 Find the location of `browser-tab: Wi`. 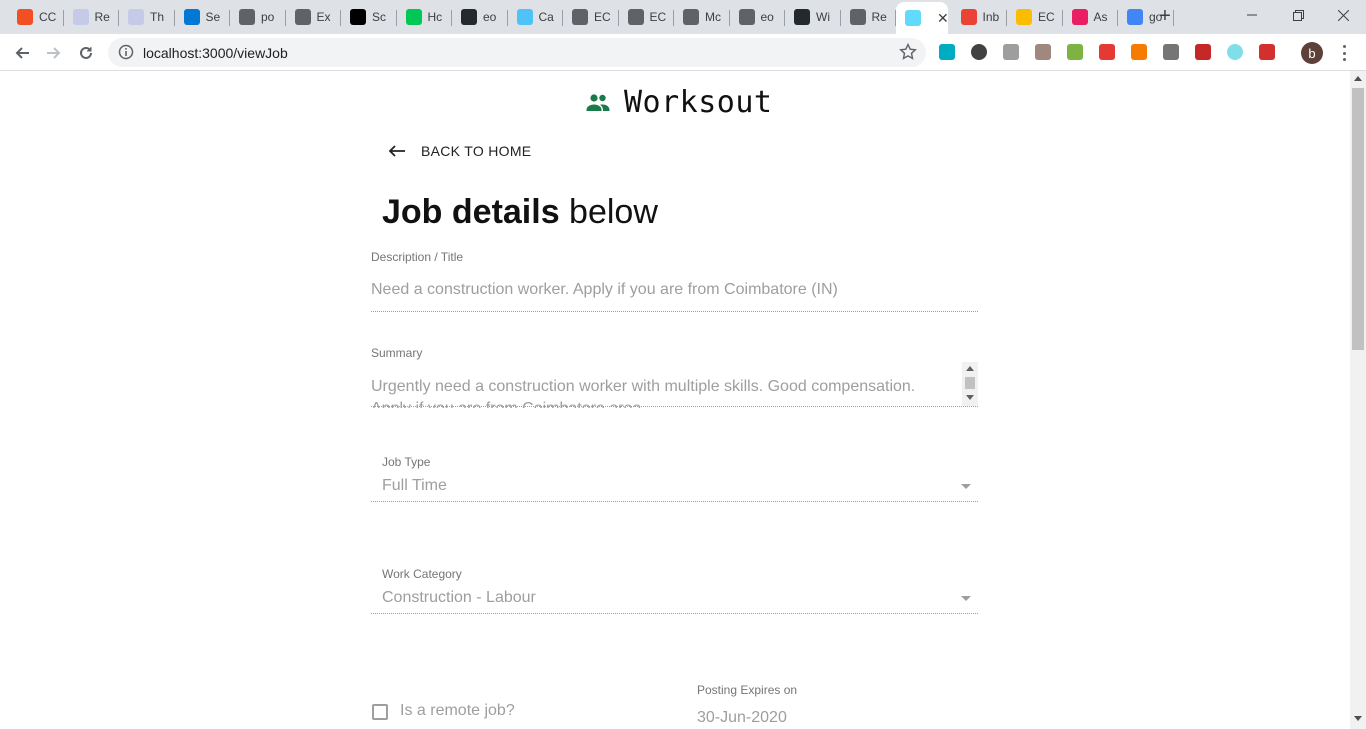

browser-tab: Wi is located at coordinates (813, 17).